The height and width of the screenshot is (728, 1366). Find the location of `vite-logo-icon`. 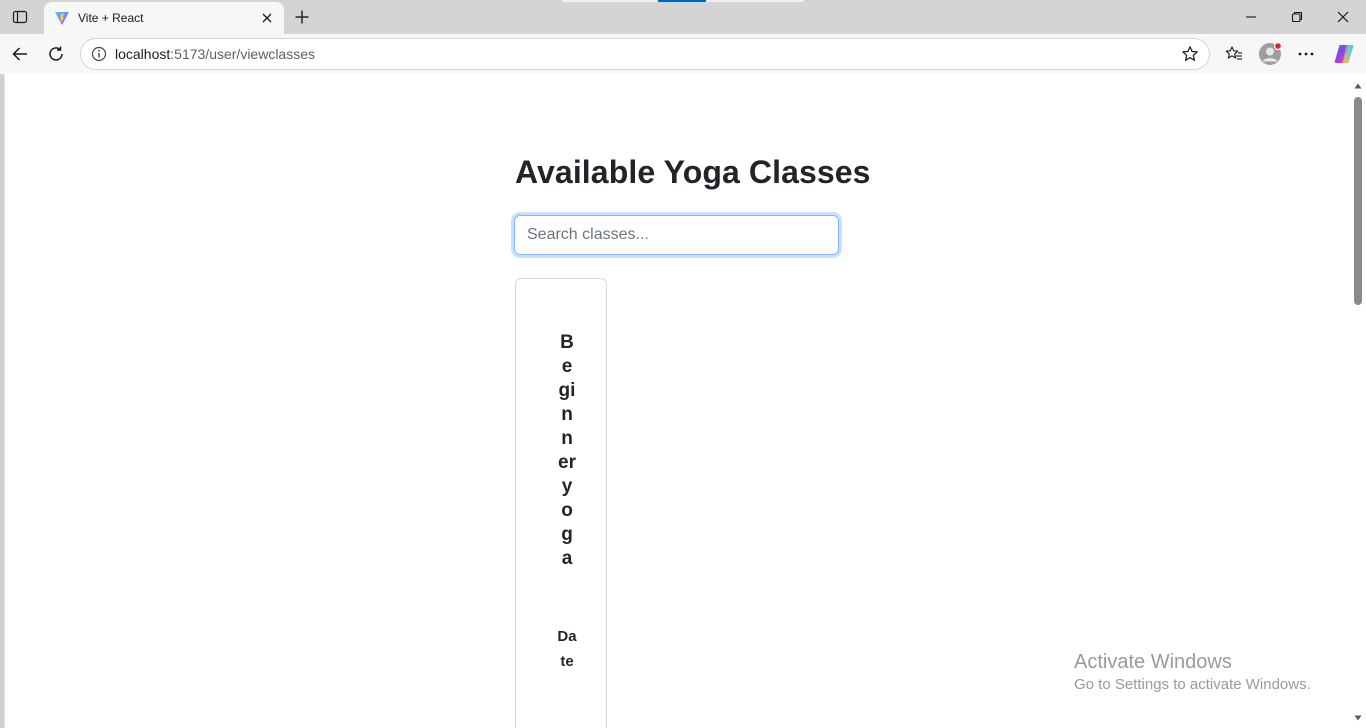

vite-logo-icon is located at coordinates (62, 18).